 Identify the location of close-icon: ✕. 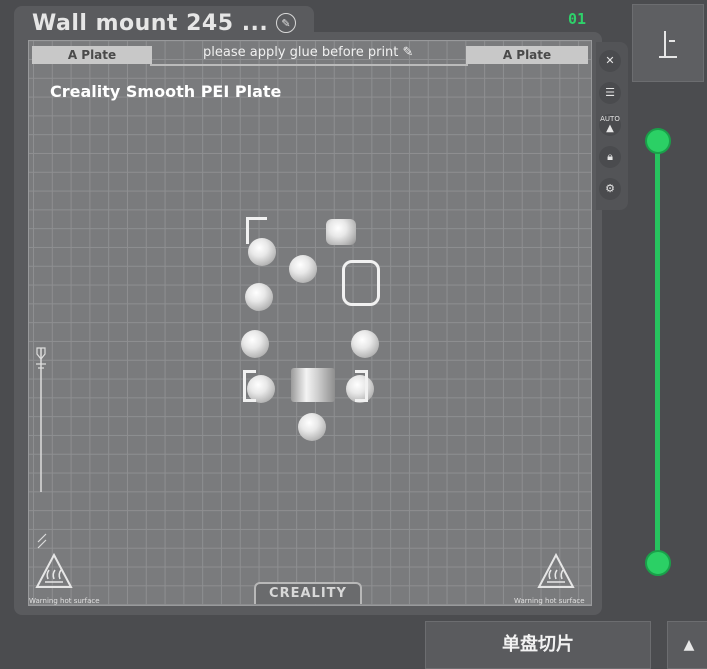
(610, 60).